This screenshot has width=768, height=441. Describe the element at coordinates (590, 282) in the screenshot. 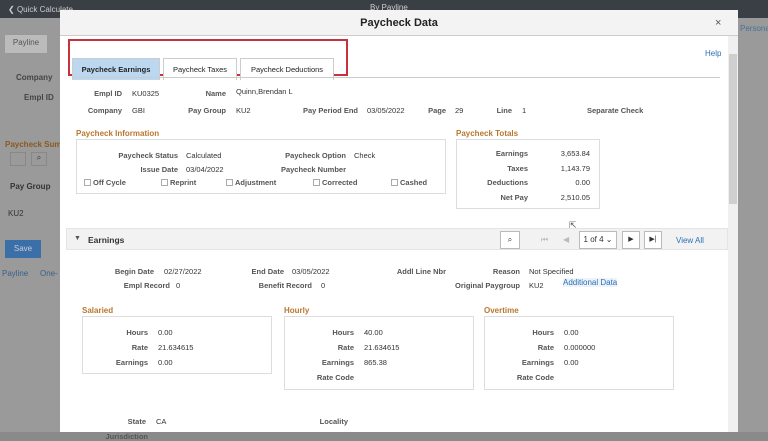

I see `additional-data-link: Additional Data` at that location.